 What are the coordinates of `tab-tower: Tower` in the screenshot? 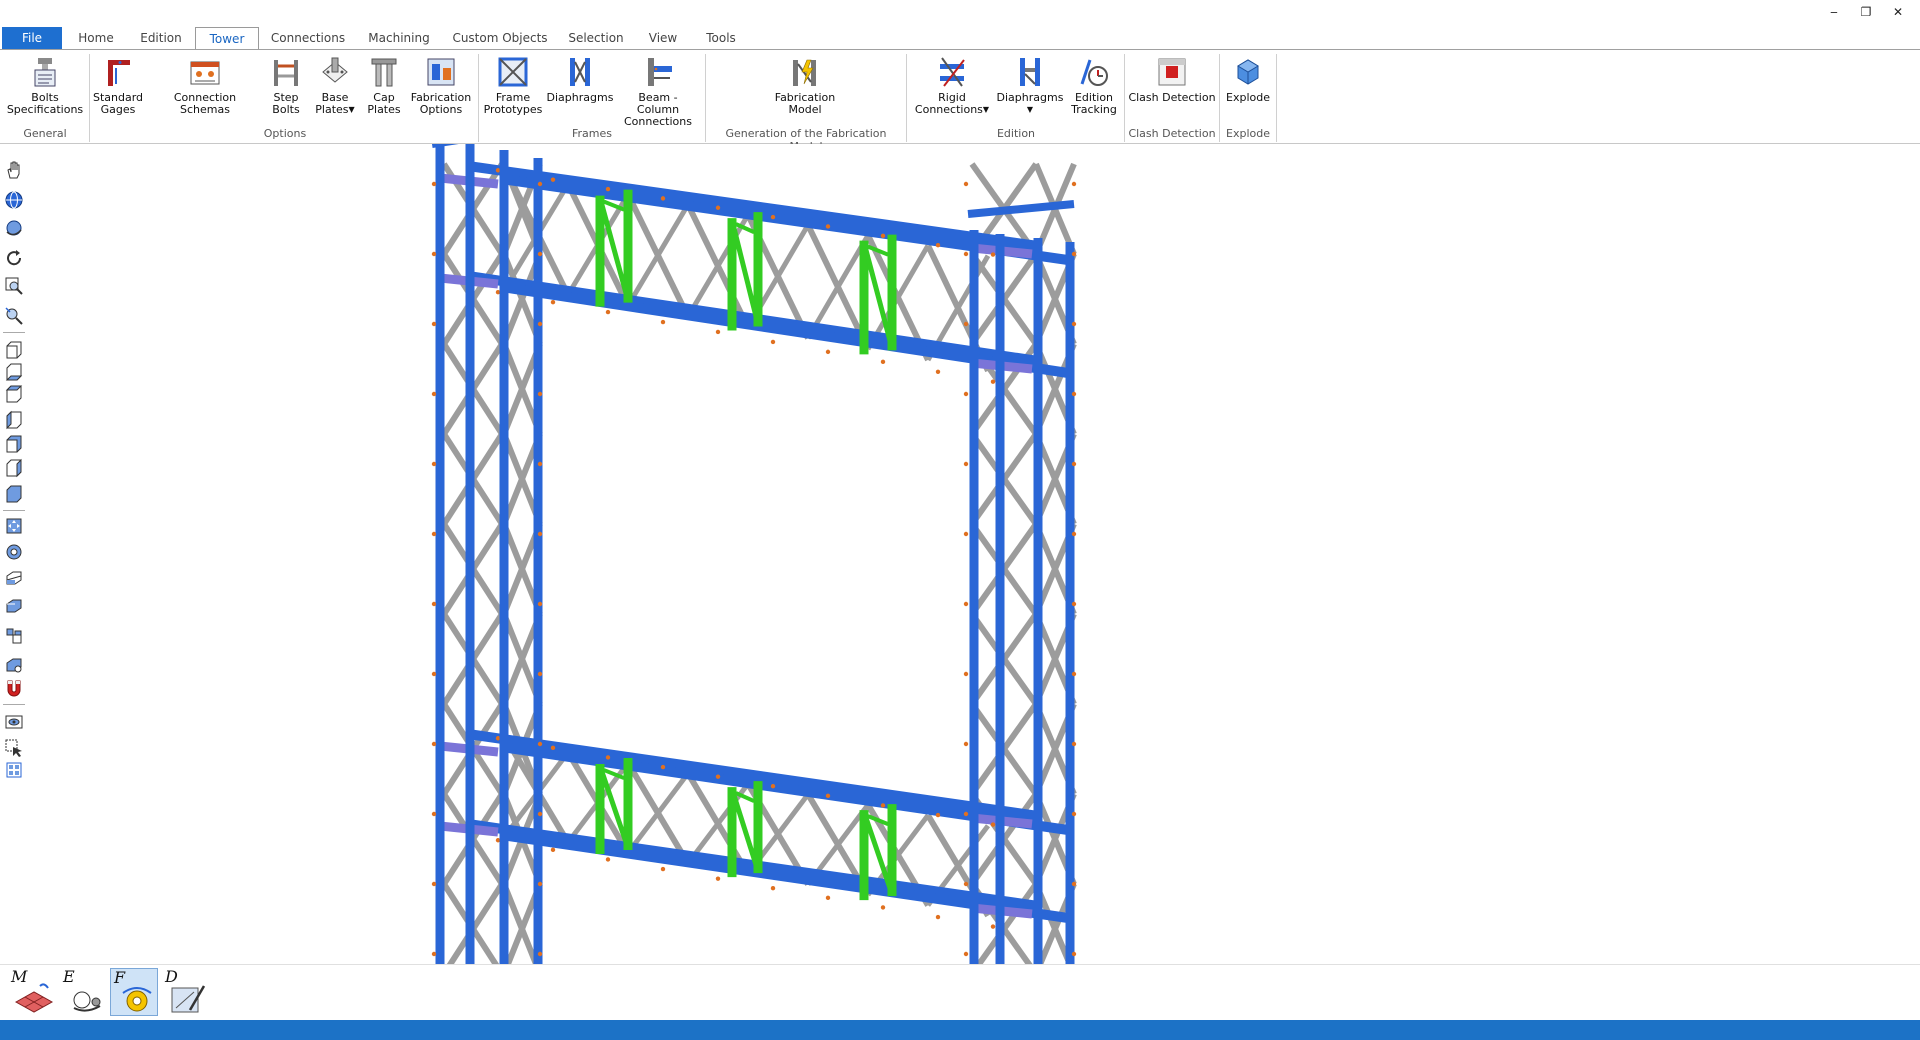 It's located at (227, 38).